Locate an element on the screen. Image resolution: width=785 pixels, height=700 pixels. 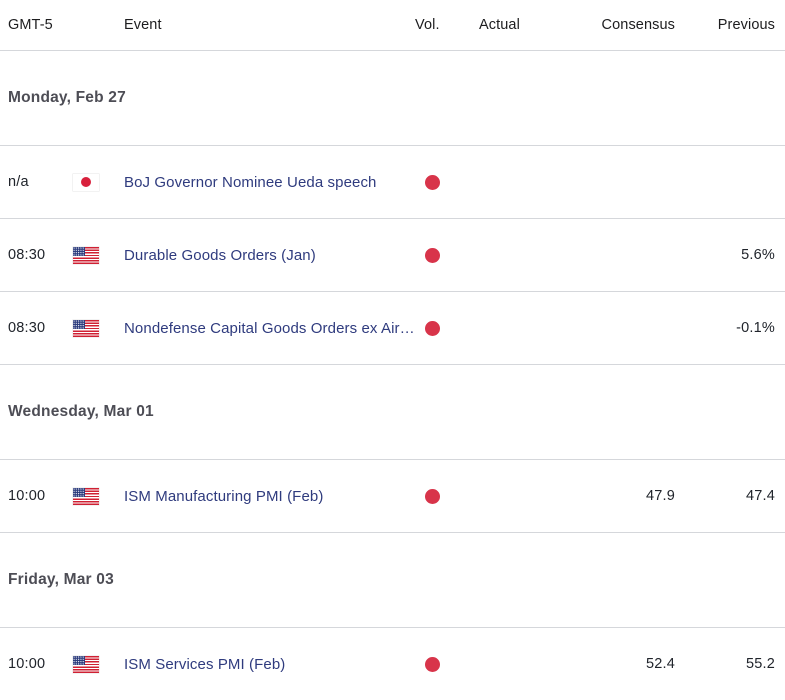
column-header-timezone: GMT-5 is located at coordinates (30, 25).